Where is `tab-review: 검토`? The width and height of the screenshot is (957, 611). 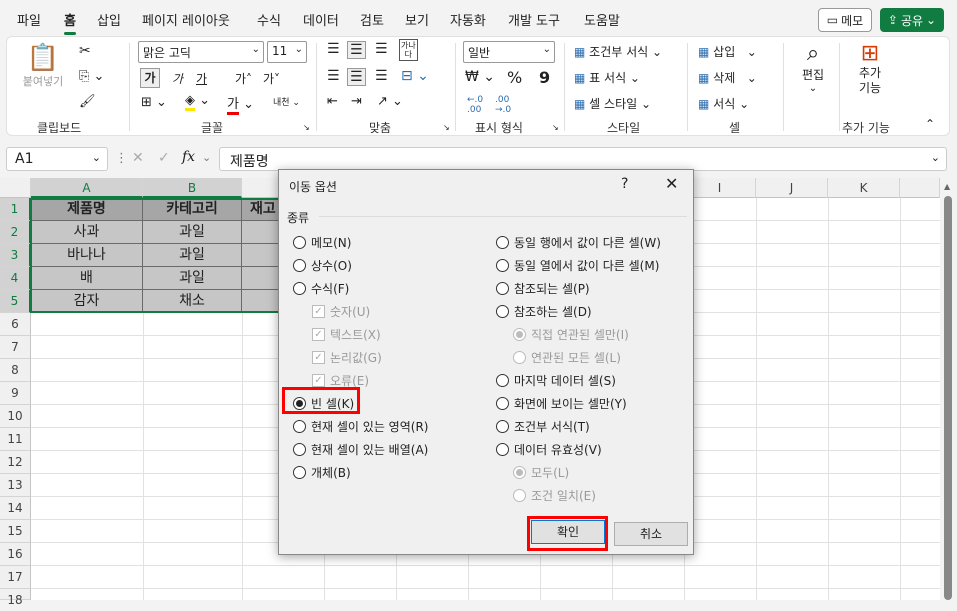 tab-review: 검토 is located at coordinates (372, 19).